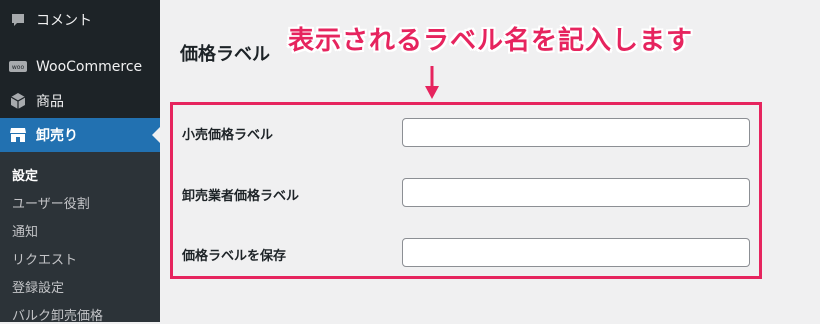 The height and width of the screenshot is (324, 820). What do you see at coordinates (432, 82) in the screenshot?
I see `arrow-down-icon` at bounding box center [432, 82].